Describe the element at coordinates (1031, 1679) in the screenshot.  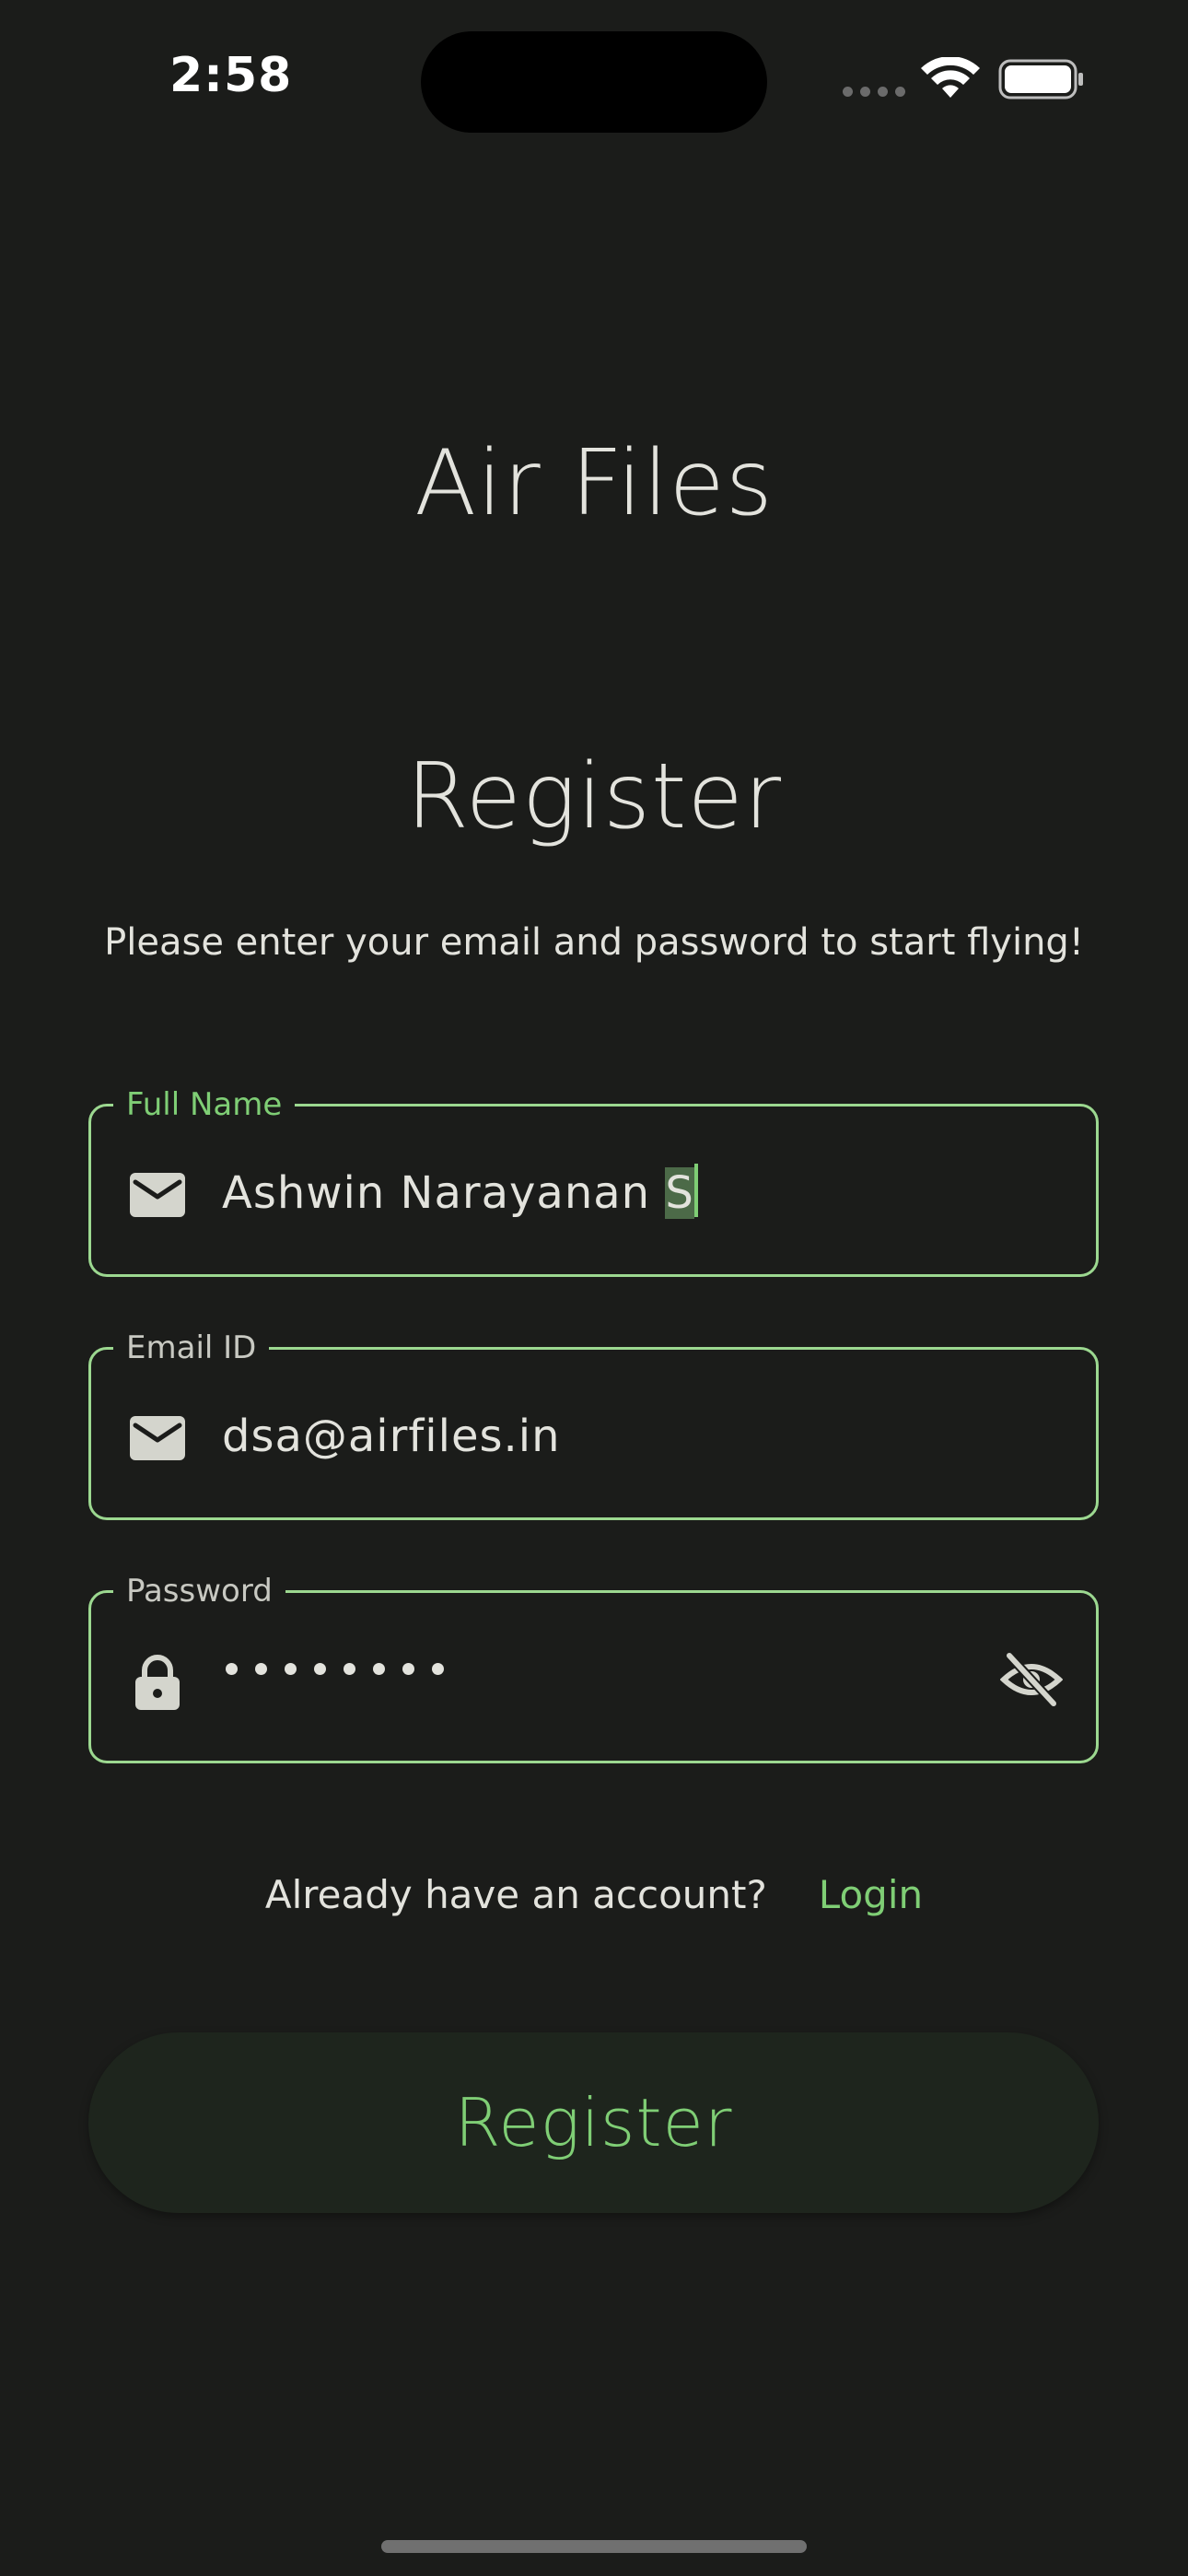
I see `eye-off-icon` at that location.